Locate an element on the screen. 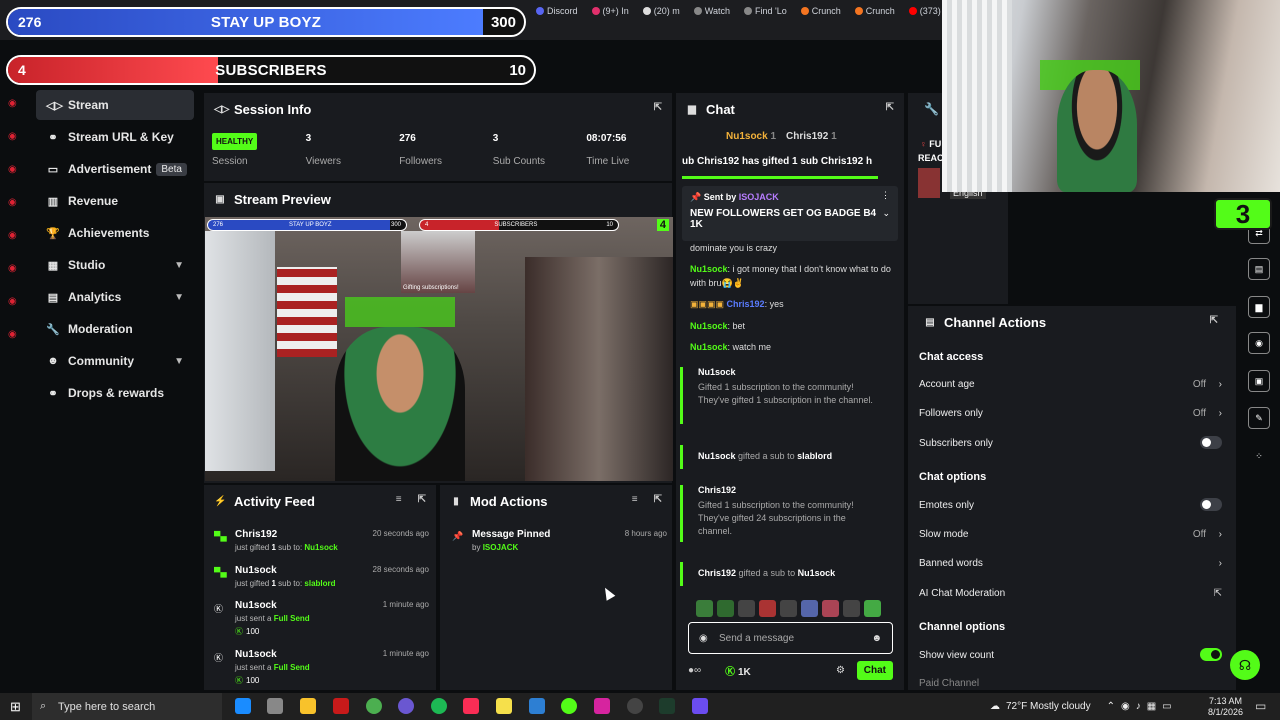 Image resolution: width=1280 pixels, height=720 pixels. chat-input: ◉ Send a message ☻ is located at coordinates (790, 638).